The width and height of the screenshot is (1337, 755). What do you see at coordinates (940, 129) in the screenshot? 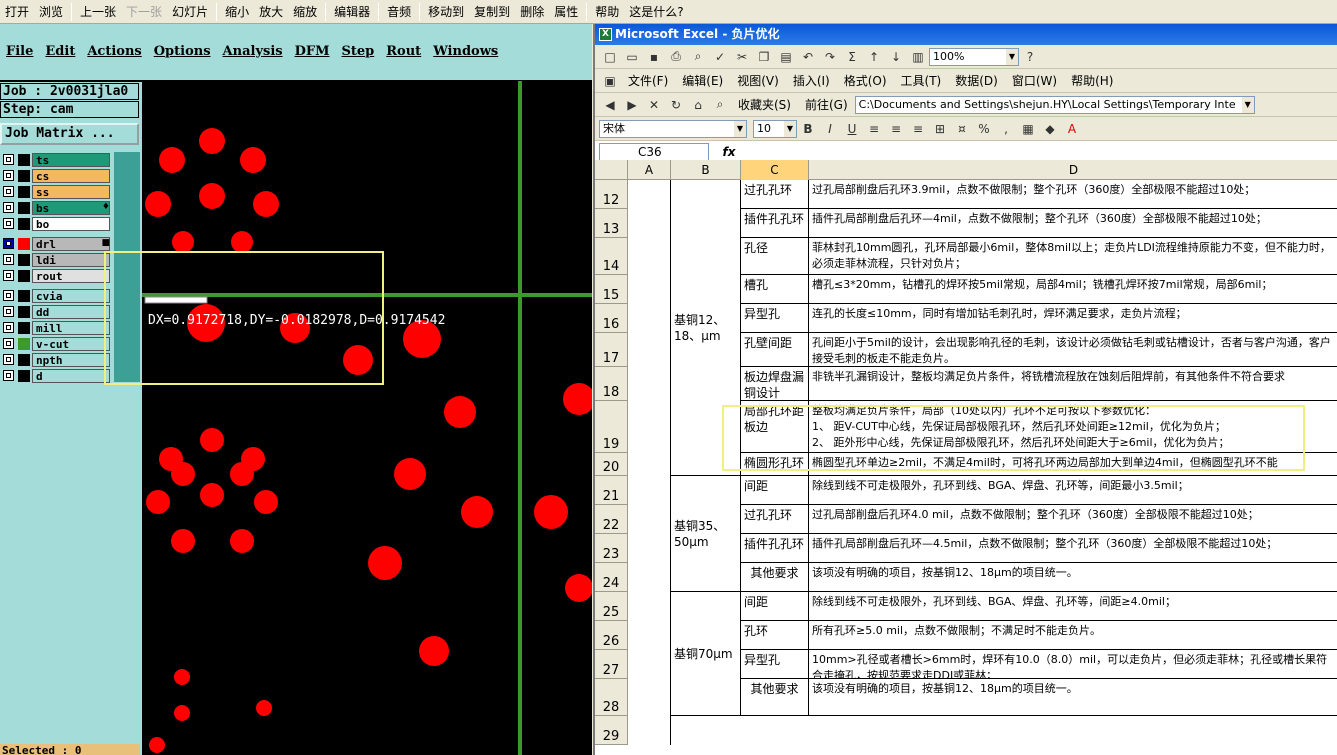
I see `merge-icon: ⊞` at bounding box center [940, 129].